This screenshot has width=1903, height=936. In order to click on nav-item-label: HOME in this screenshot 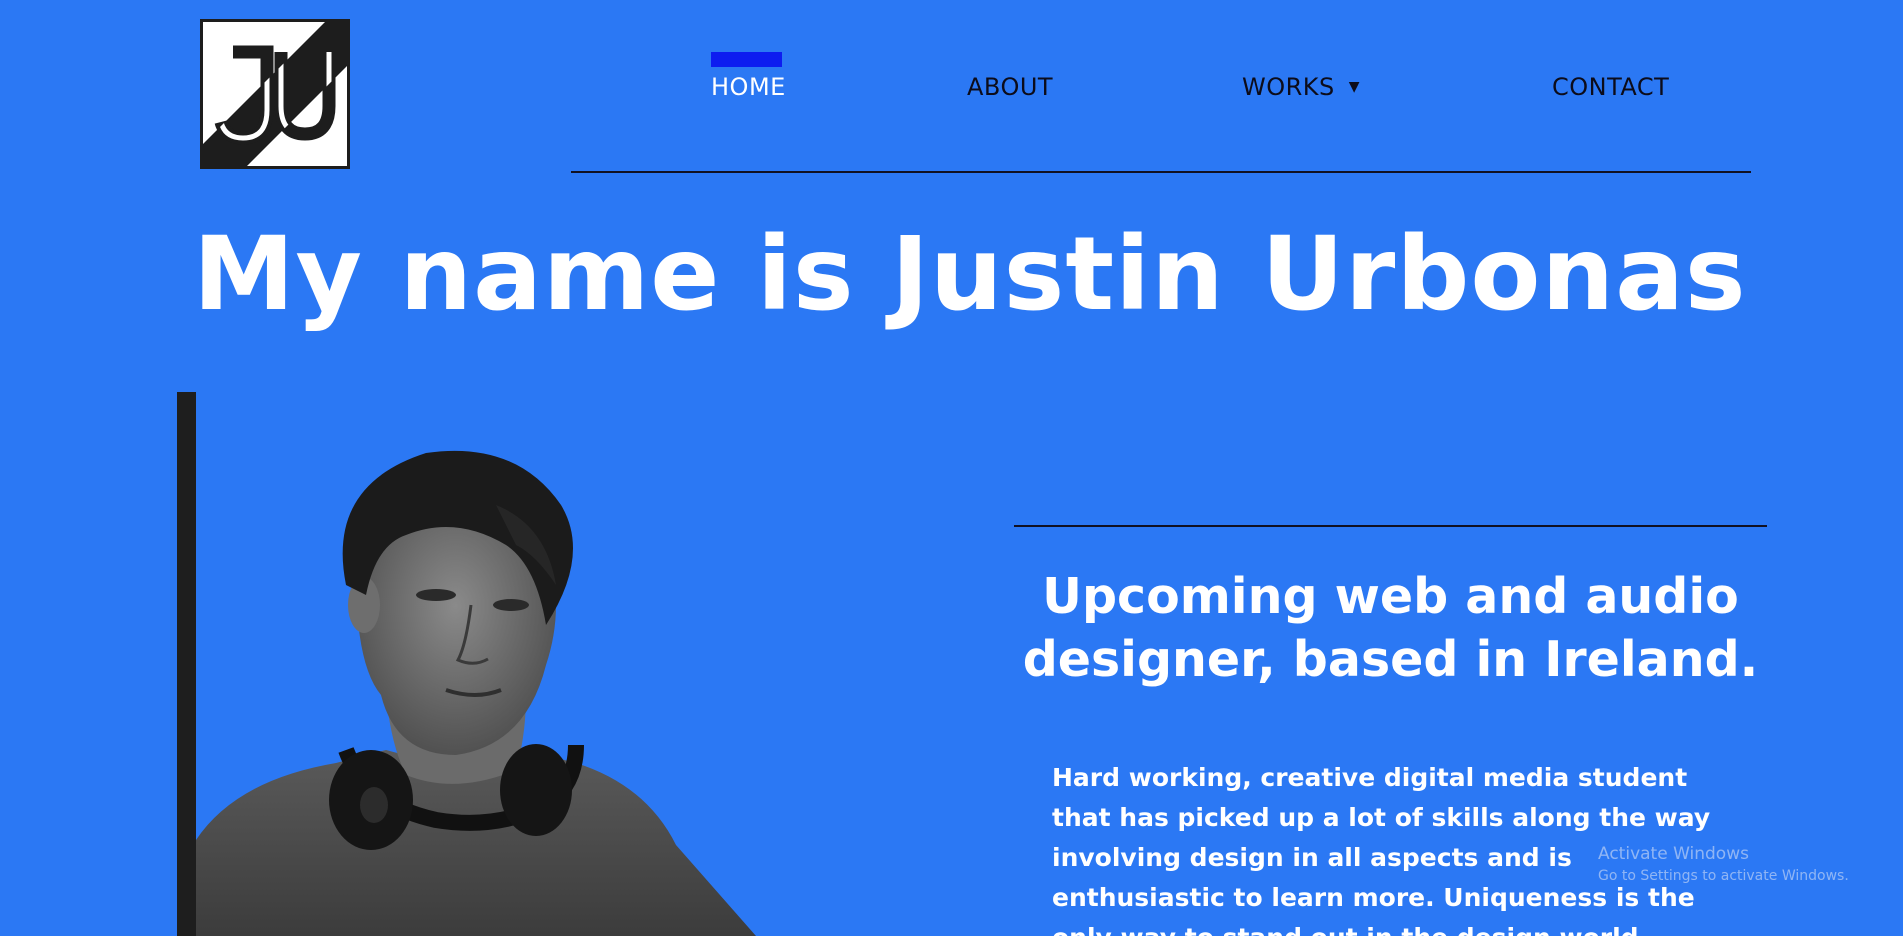, I will do `click(748, 87)`.